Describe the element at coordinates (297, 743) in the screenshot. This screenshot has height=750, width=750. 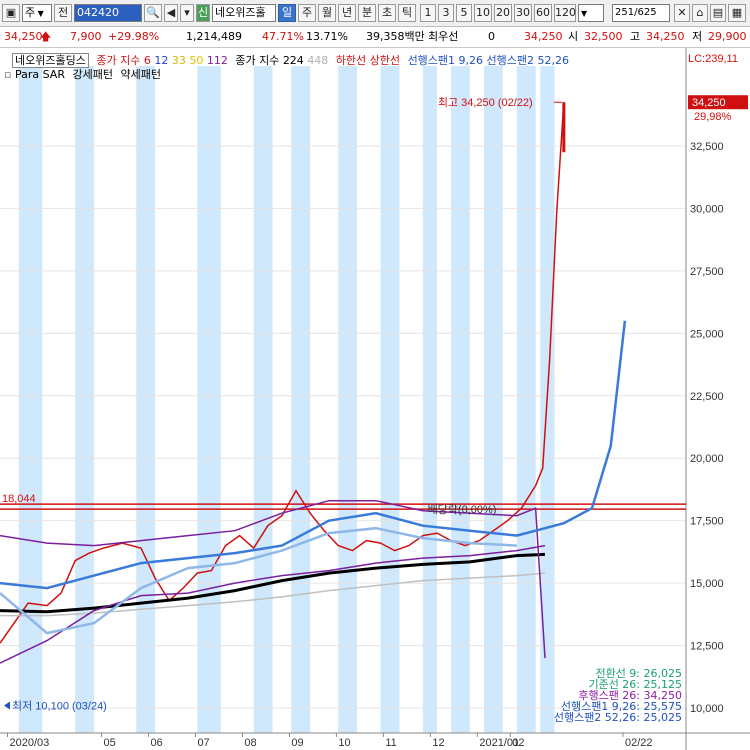
I see `x-tick-label: 09` at that location.